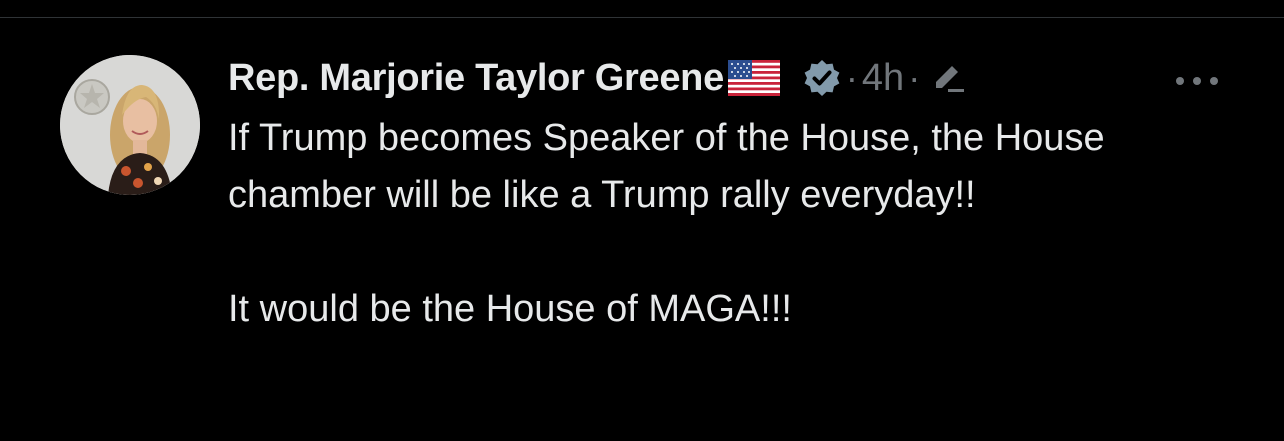 The height and width of the screenshot is (441, 1284). I want to click on edit-pencil-icon, so click(948, 78).